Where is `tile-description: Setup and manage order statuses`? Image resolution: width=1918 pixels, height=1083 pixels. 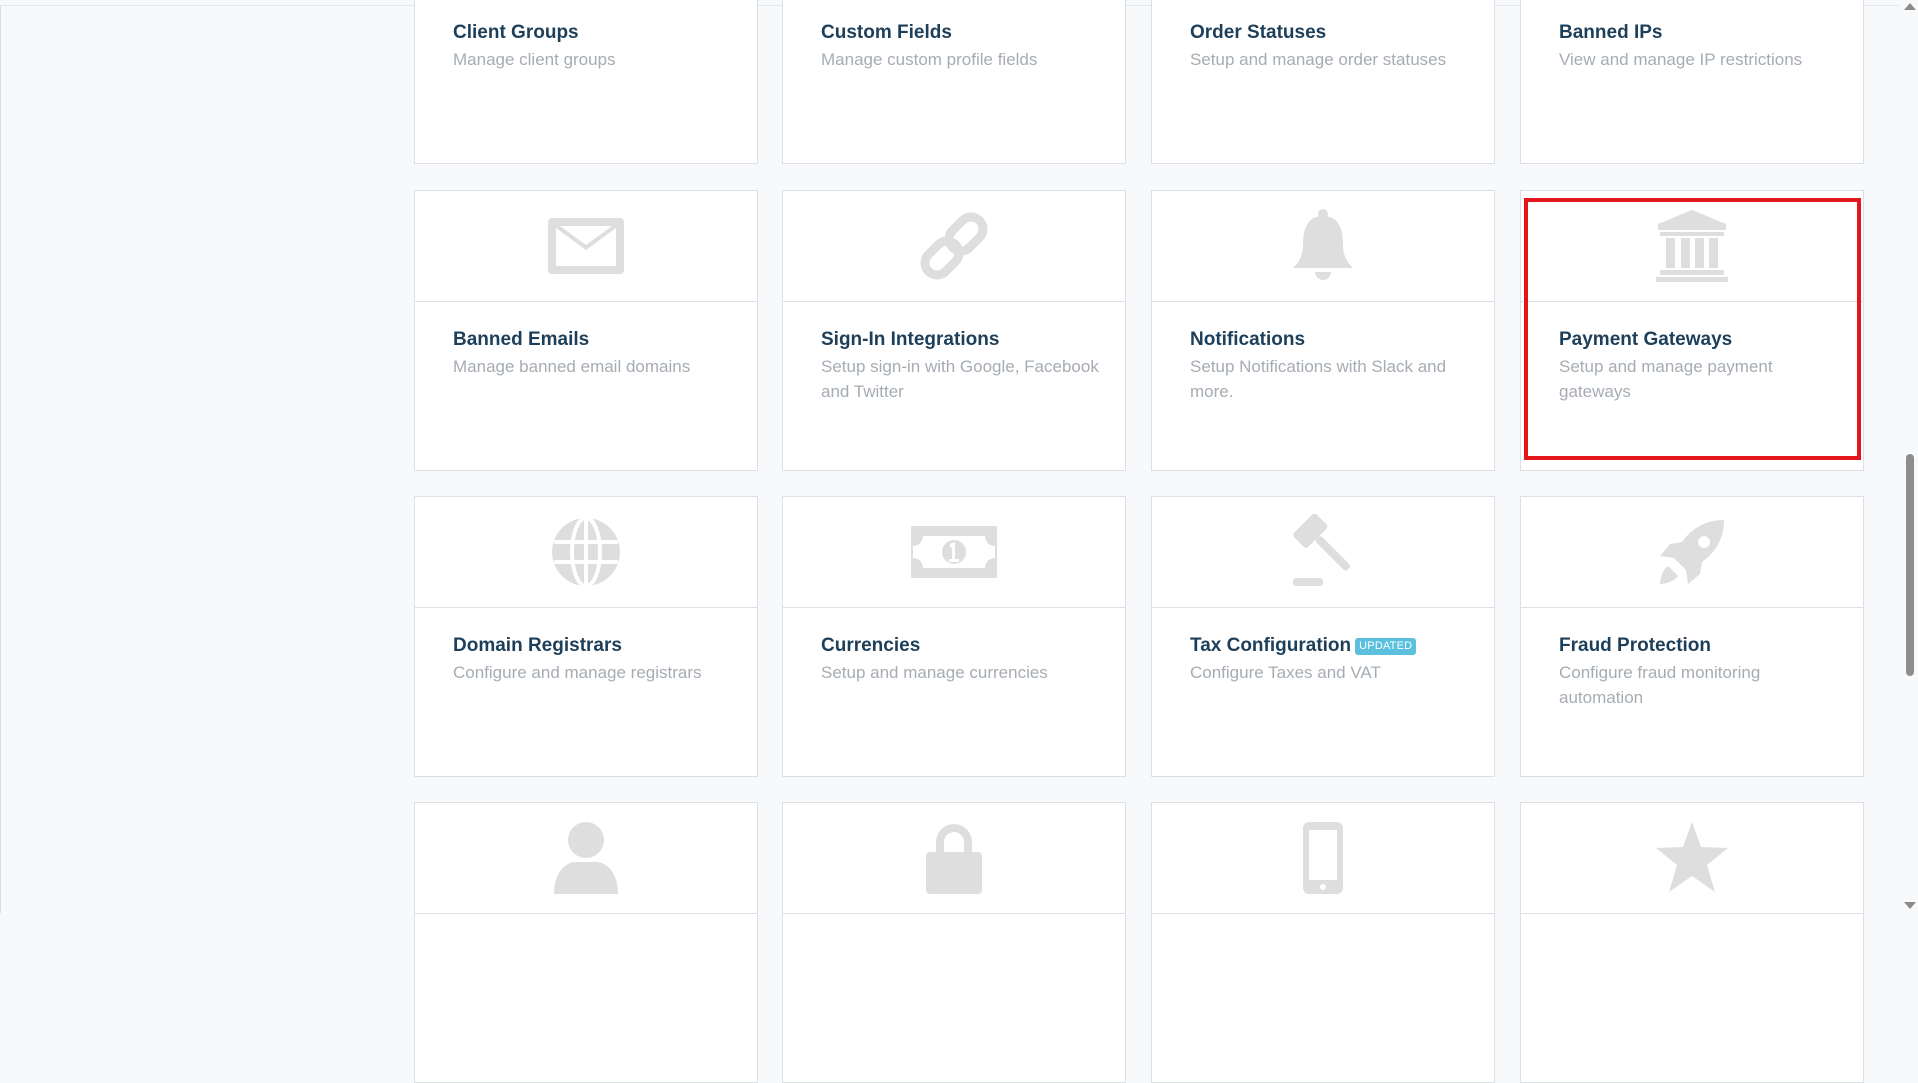 tile-description: Setup and manage order statuses is located at coordinates (1318, 59).